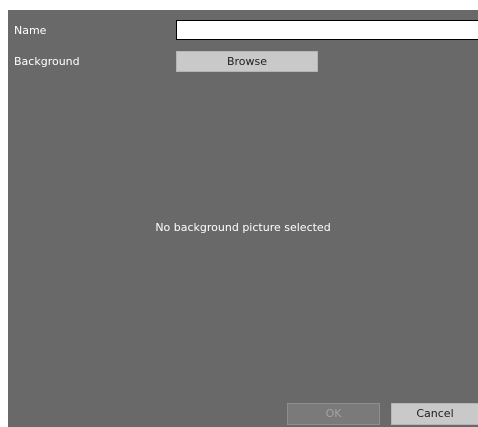 This screenshot has width=478, height=427. I want to click on ok-button: OK, so click(333, 414).